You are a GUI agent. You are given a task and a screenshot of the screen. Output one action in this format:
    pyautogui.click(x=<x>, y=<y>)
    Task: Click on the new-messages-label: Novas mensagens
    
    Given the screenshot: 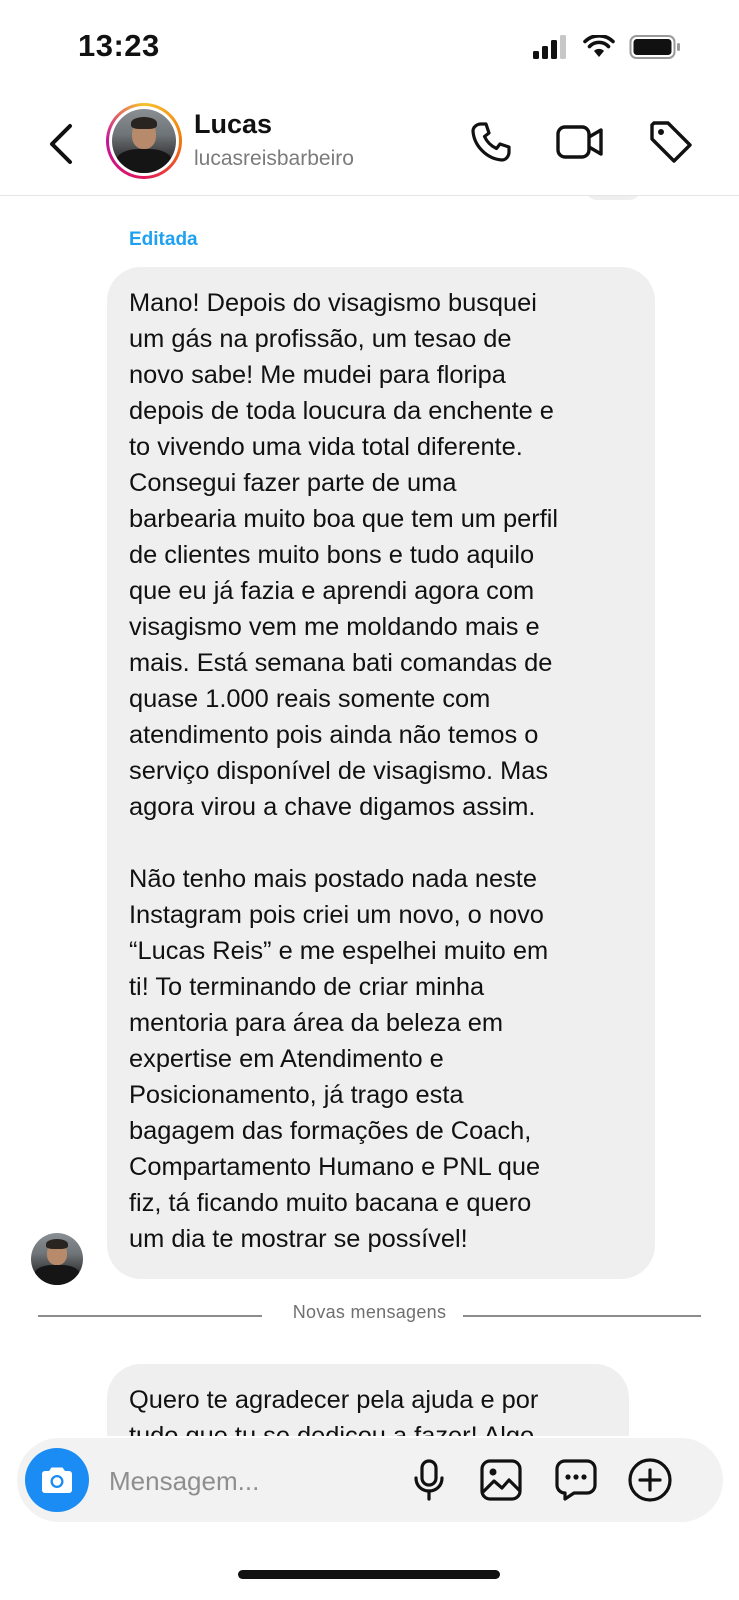 What is the action you would take?
    pyautogui.click(x=369, y=1312)
    